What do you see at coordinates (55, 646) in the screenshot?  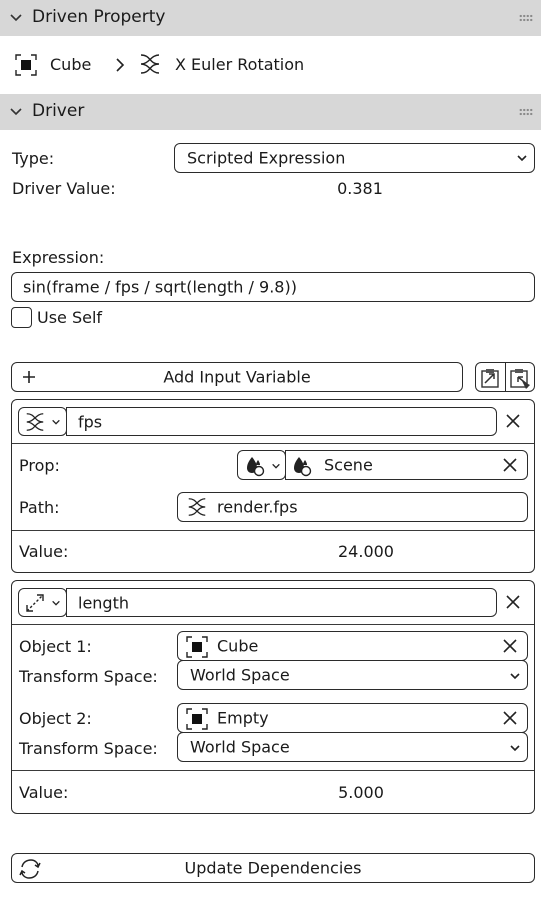 I see `object1-label: Object 1:` at bounding box center [55, 646].